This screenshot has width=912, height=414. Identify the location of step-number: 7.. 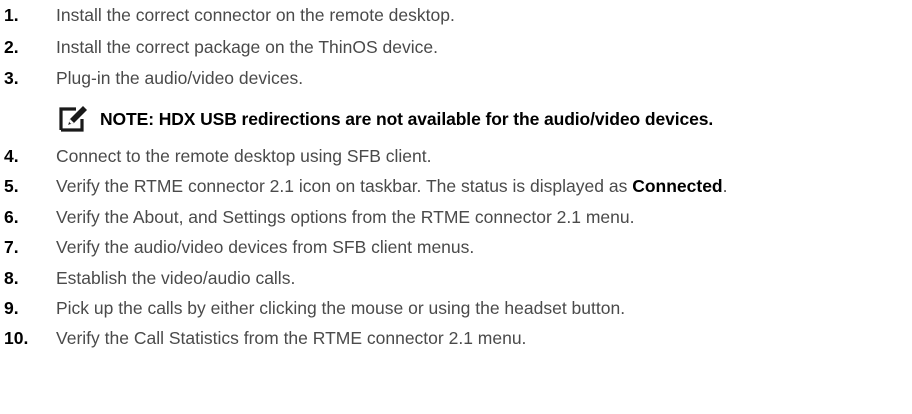
(11, 247).